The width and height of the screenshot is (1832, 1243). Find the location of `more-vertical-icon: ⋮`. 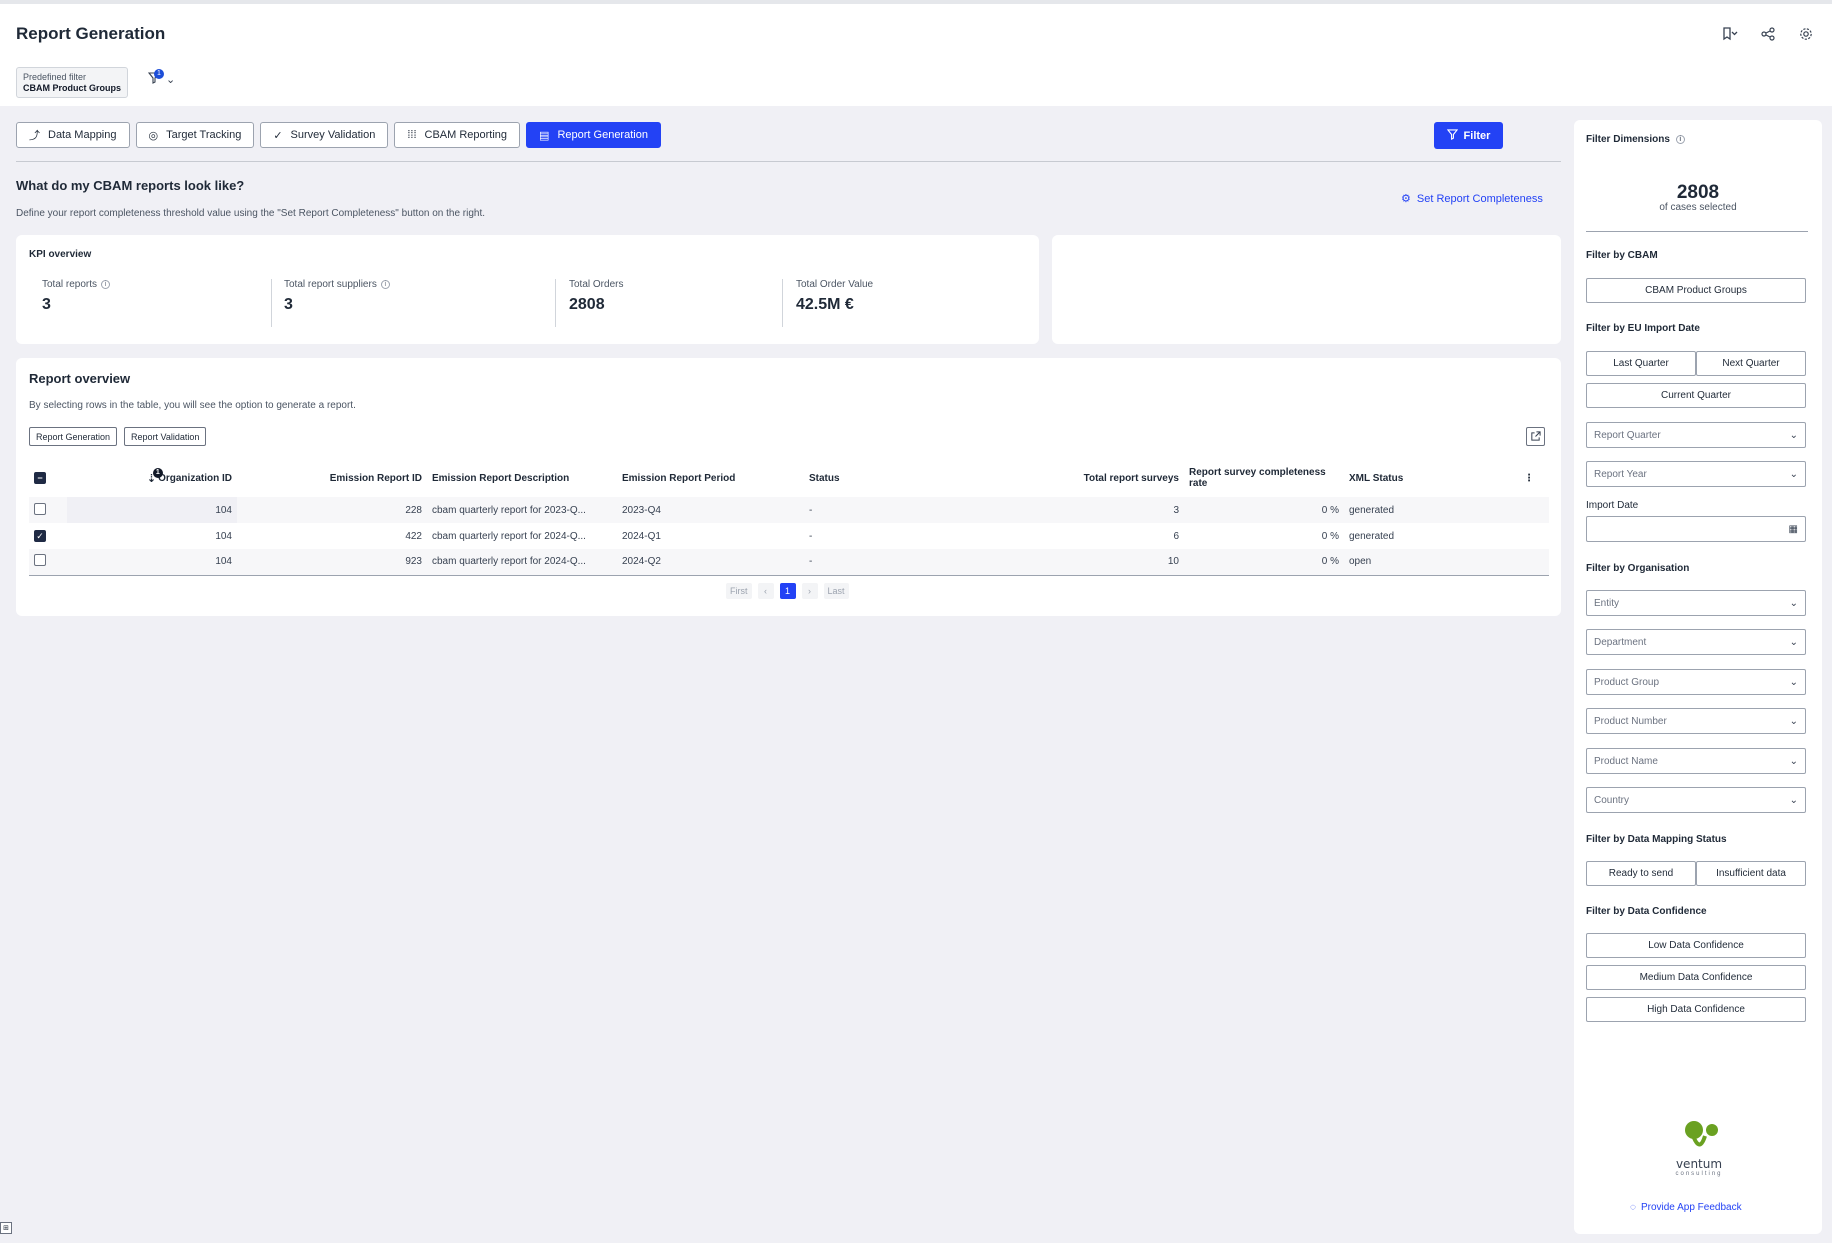

more-vertical-icon: ⋮ is located at coordinates (1529, 478).